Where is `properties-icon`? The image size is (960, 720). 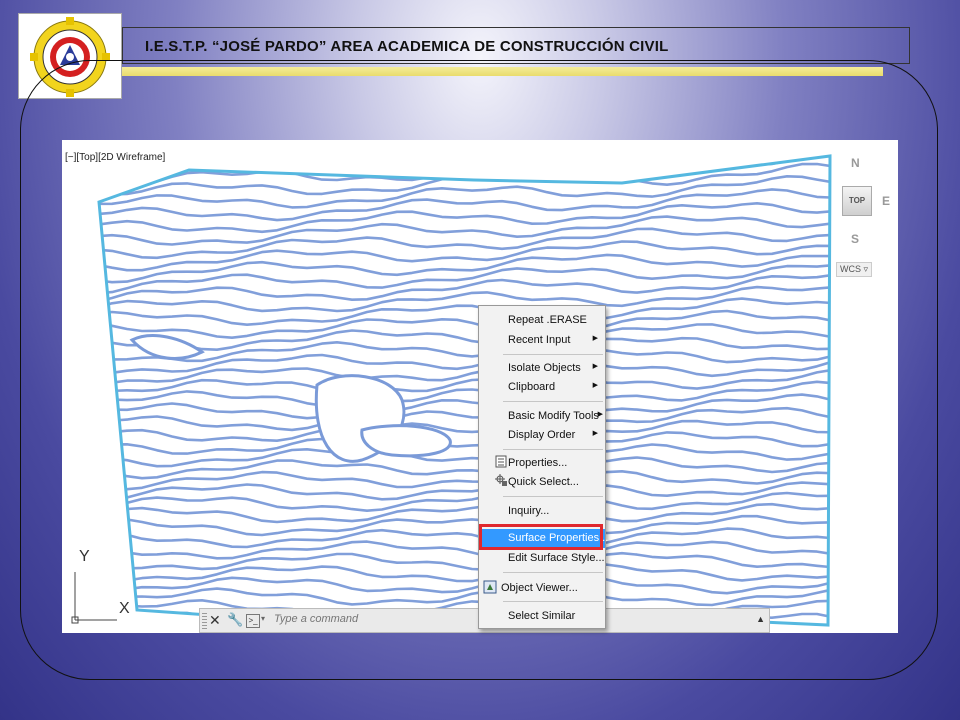
properties-icon is located at coordinates (502, 462).